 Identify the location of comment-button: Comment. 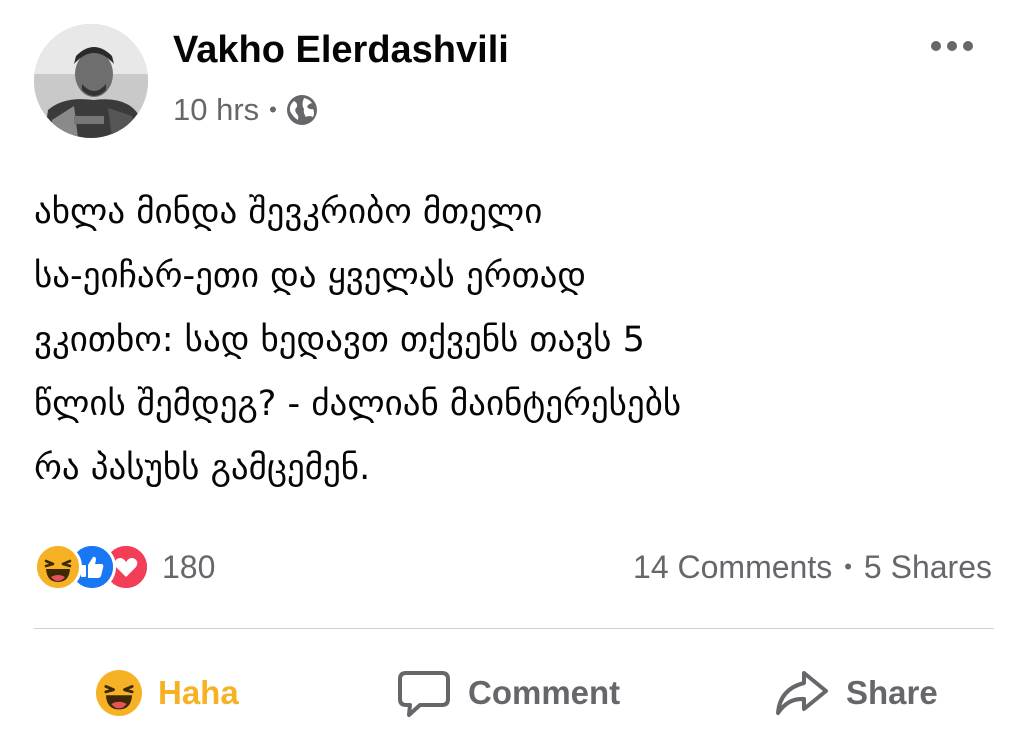
(508, 692).